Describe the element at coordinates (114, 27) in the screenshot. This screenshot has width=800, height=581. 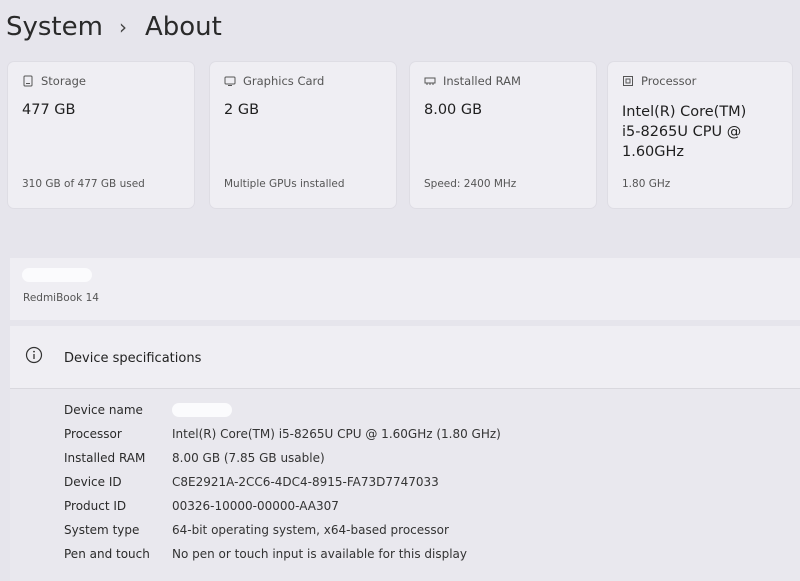
I see `breadcrumb: System › About` at that location.